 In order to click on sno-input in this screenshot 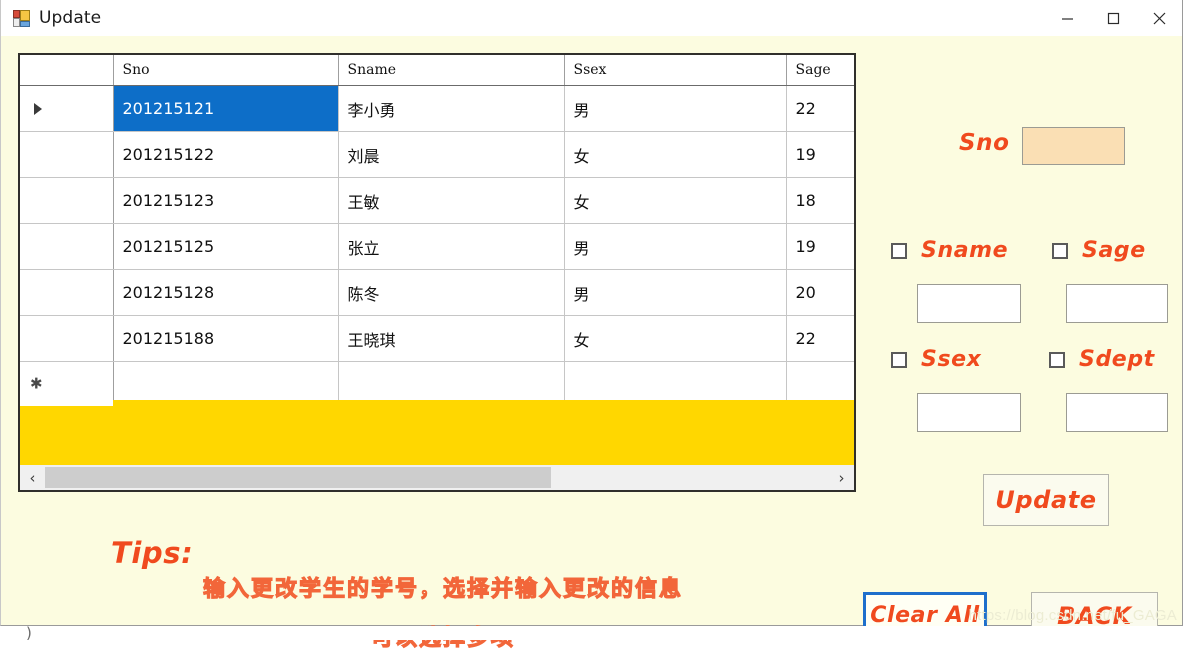, I will do `click(1073, 146)`.